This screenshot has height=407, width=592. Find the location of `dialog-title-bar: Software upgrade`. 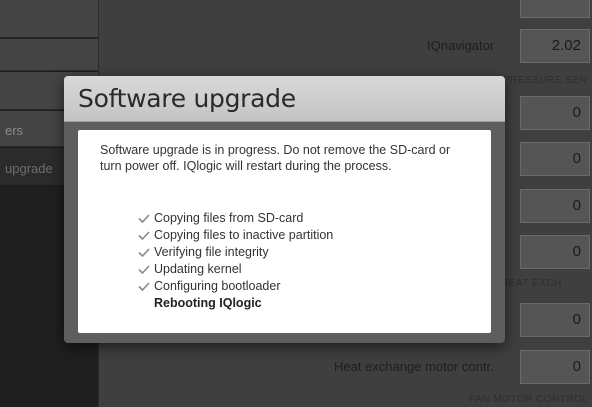

dialog-title-bar: Software upgrade is located at coordinates (284, 99).